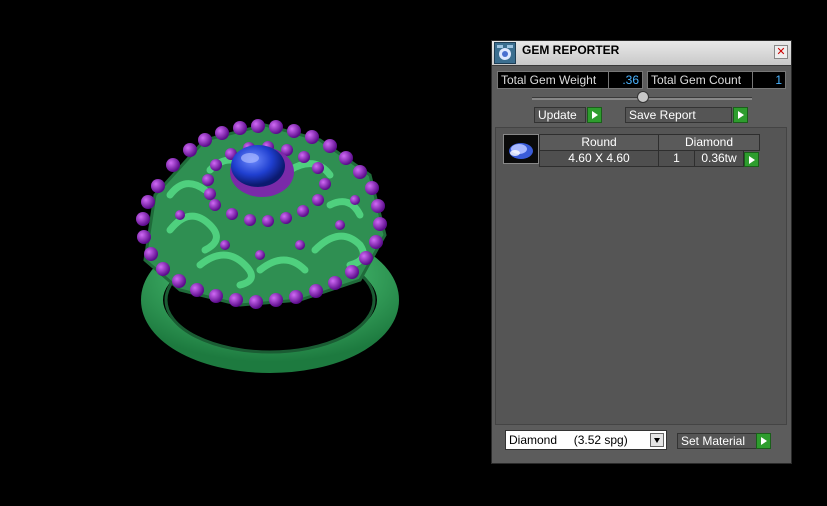 This screenshot has height=506, width=827. Describe the element at coordinates (709, 142) in the screenshot. I see `gem-material: Diamond` at that location.